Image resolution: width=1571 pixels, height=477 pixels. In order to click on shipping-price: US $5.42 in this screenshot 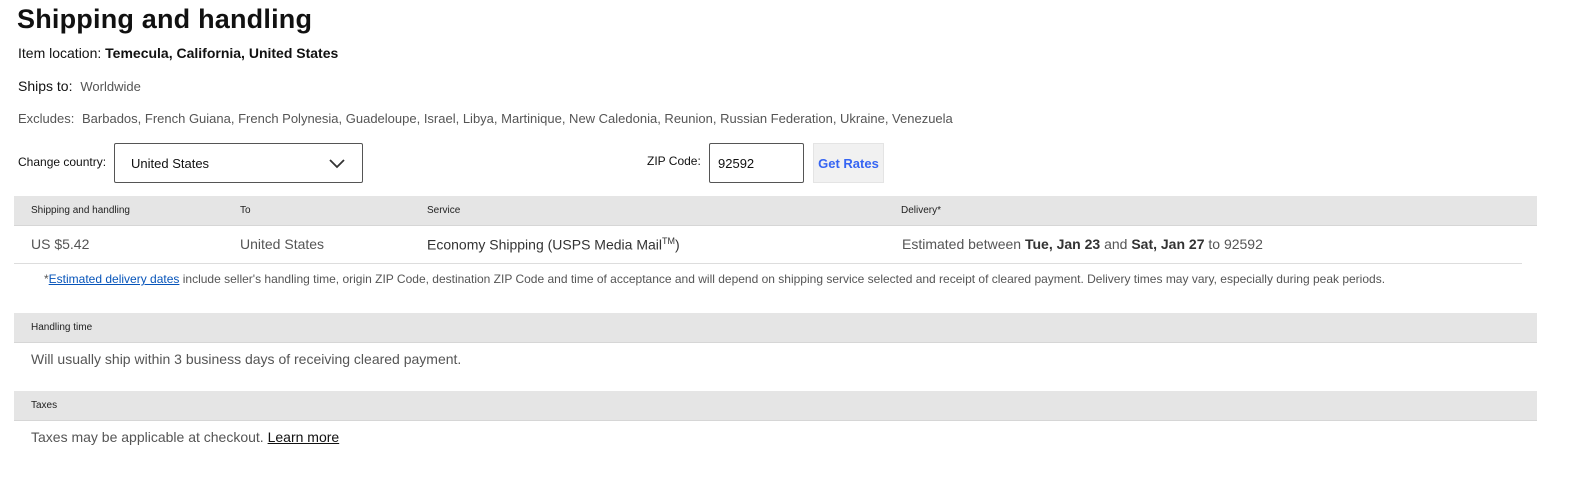, I will do `click(60, 244)`.